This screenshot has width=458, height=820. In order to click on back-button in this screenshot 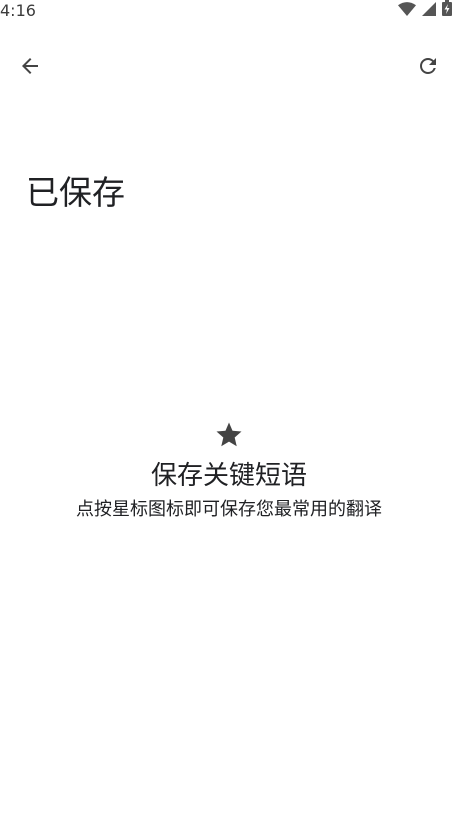, I will do `click(30, 68)`.